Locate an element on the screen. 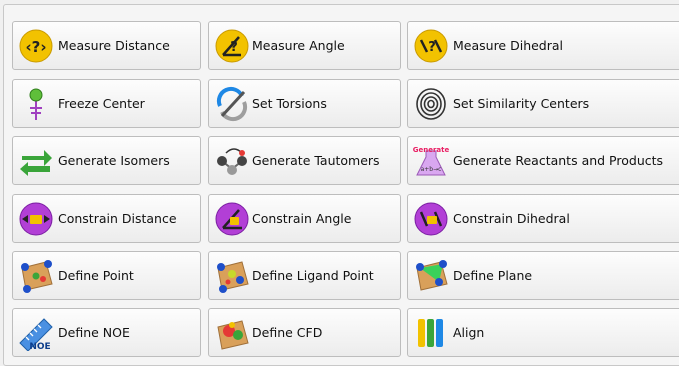  constrain-dihedral-icon is located at coordinates (431, 219).